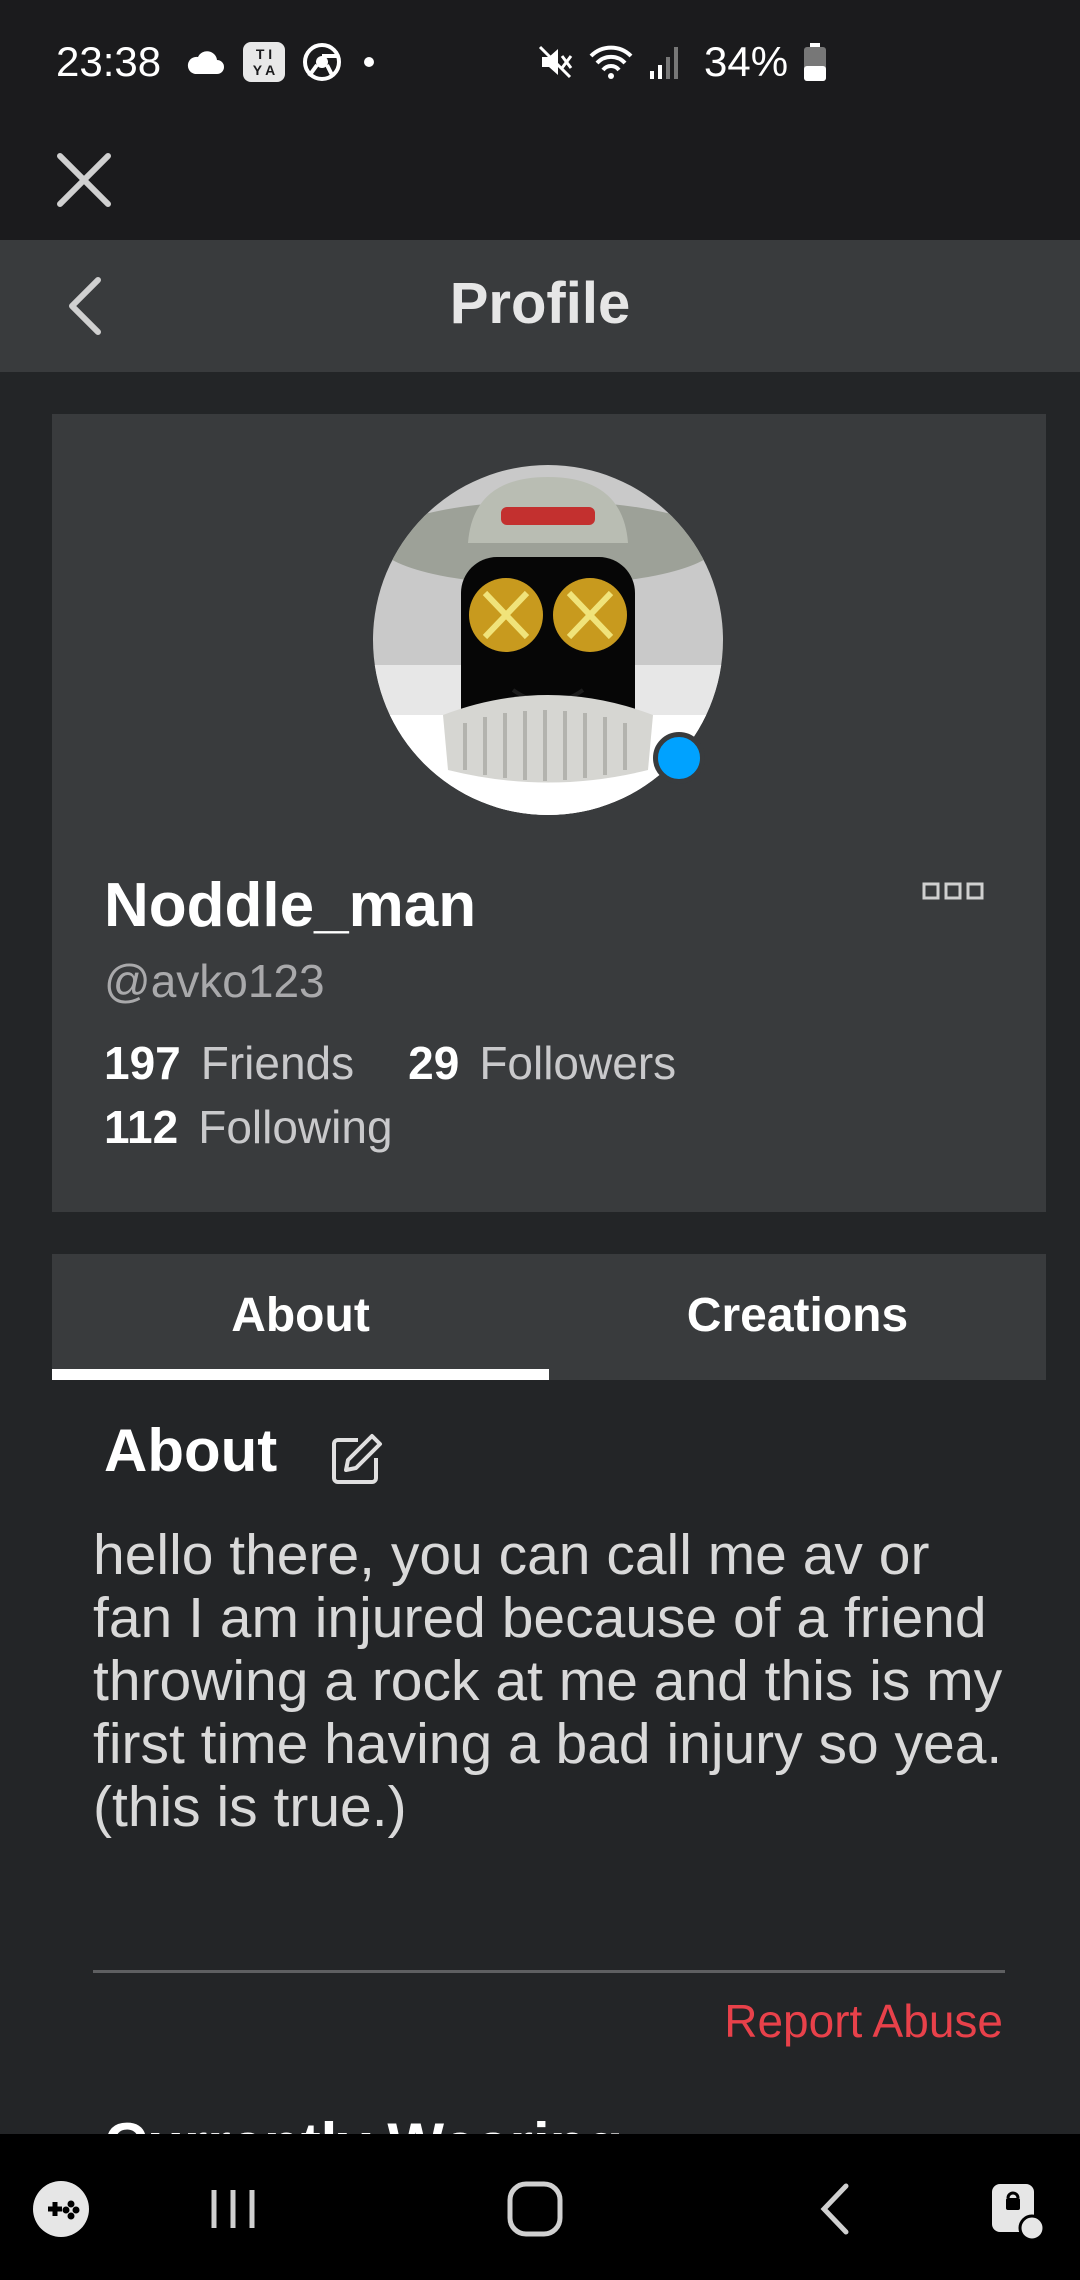 The image size is (1080, 2280). What do you see at coordinates (141, 1127) in the screenshot?
I see `following-count: 112` at bounding box center [141, 1127].